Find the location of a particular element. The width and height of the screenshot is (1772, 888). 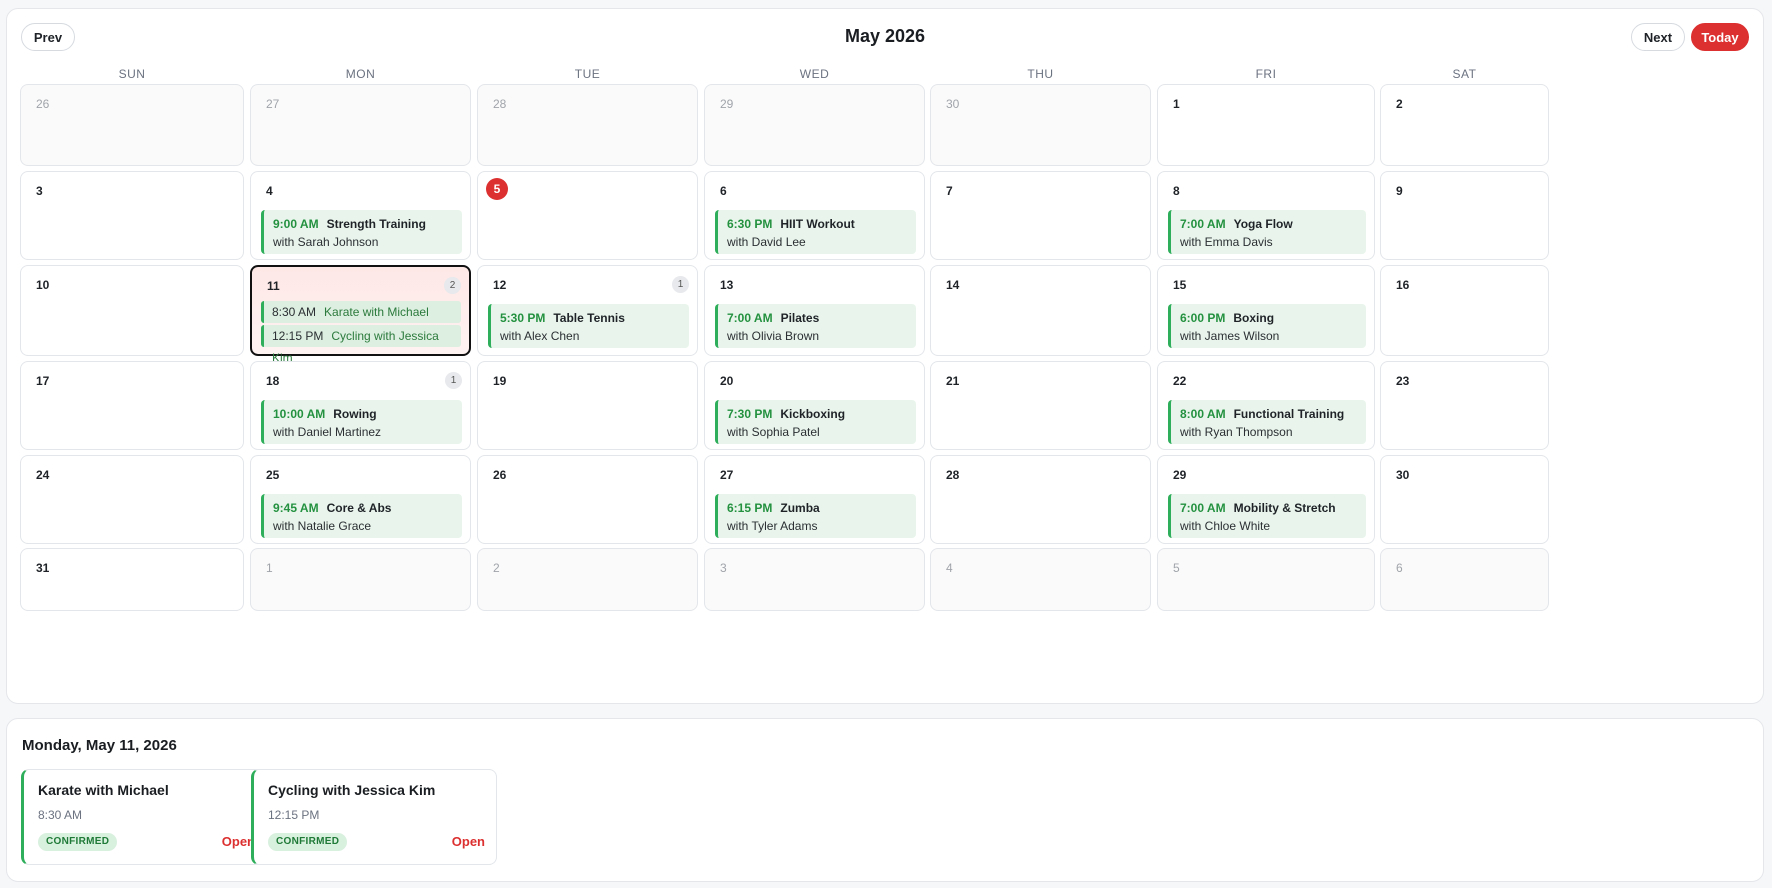

event-title: Strength Training is located at coordinates (376, 224).